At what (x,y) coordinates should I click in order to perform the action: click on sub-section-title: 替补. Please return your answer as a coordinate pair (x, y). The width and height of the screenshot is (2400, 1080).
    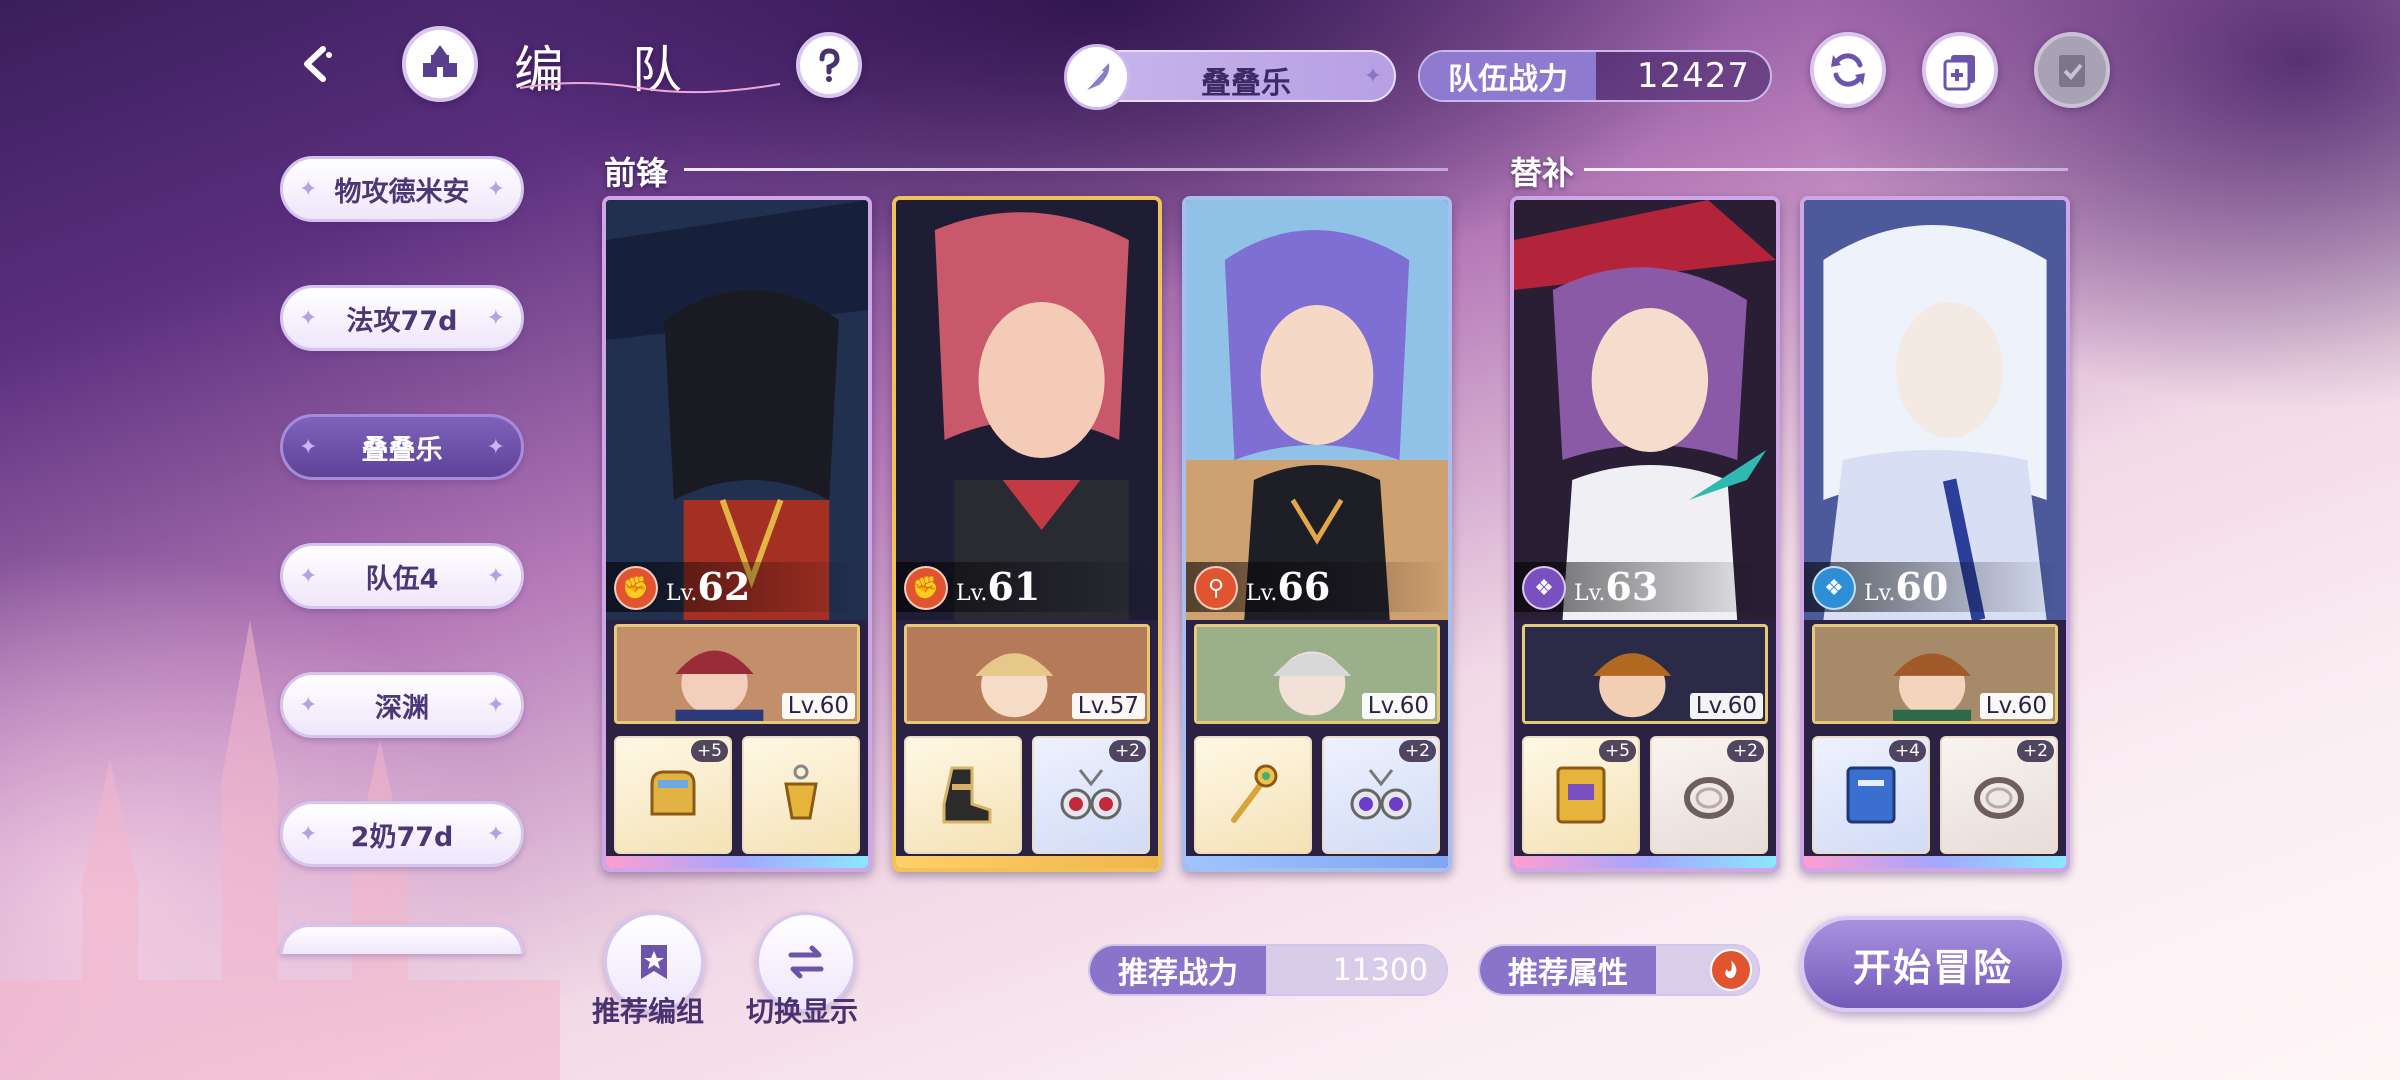
    Looking at the image, I should click on (1542, 173).